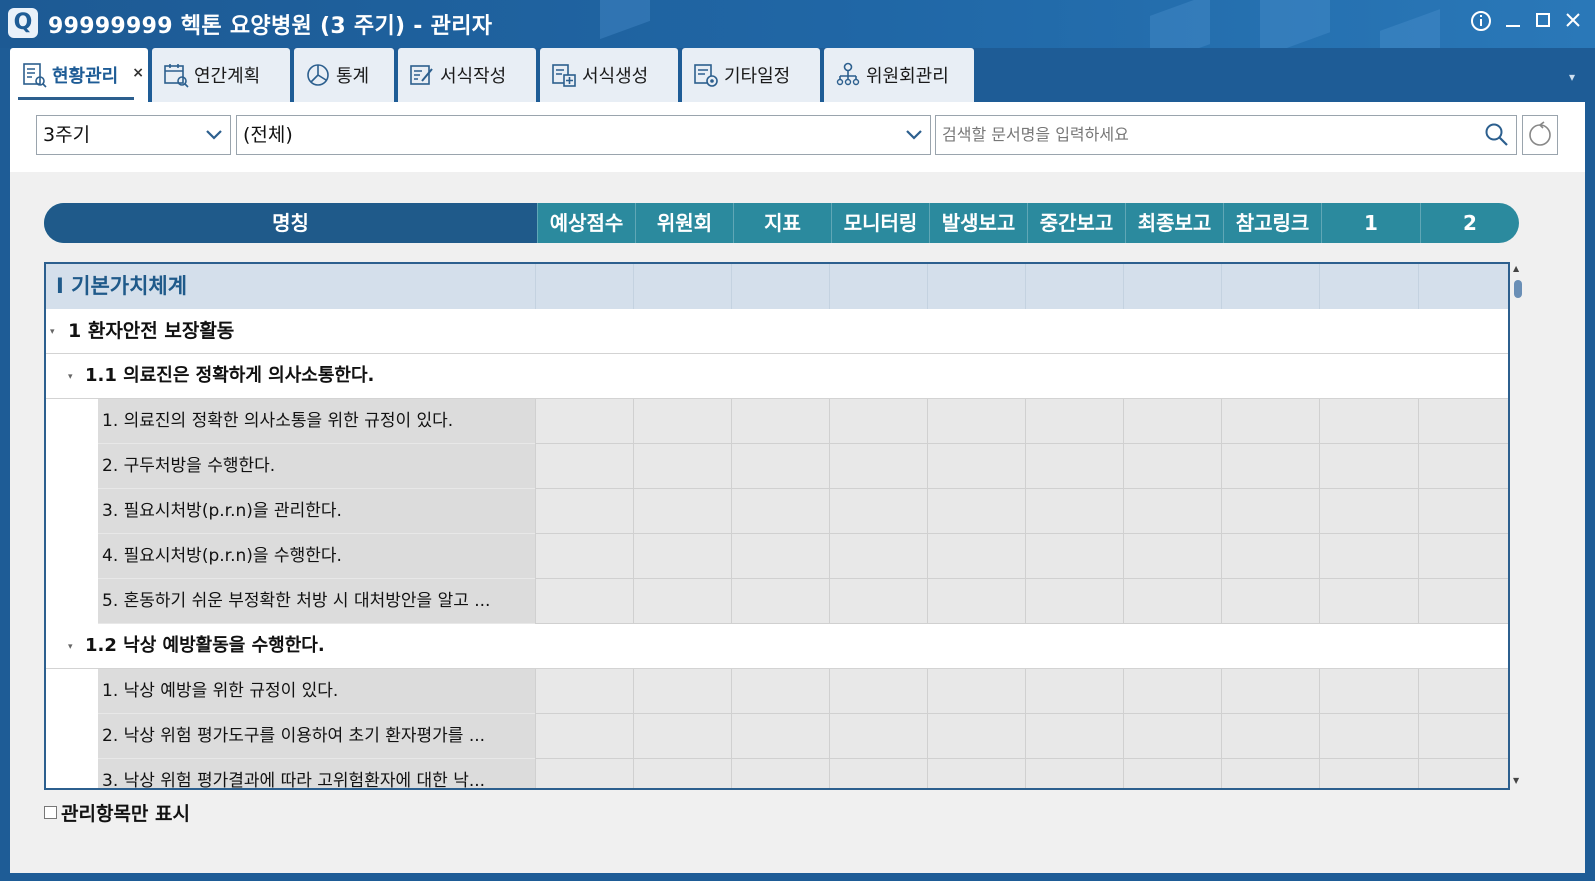 Image resolution: width=1595 pixels, height=881 pixels. I want to click on scrollbar-thumb, so click(1518, 289).